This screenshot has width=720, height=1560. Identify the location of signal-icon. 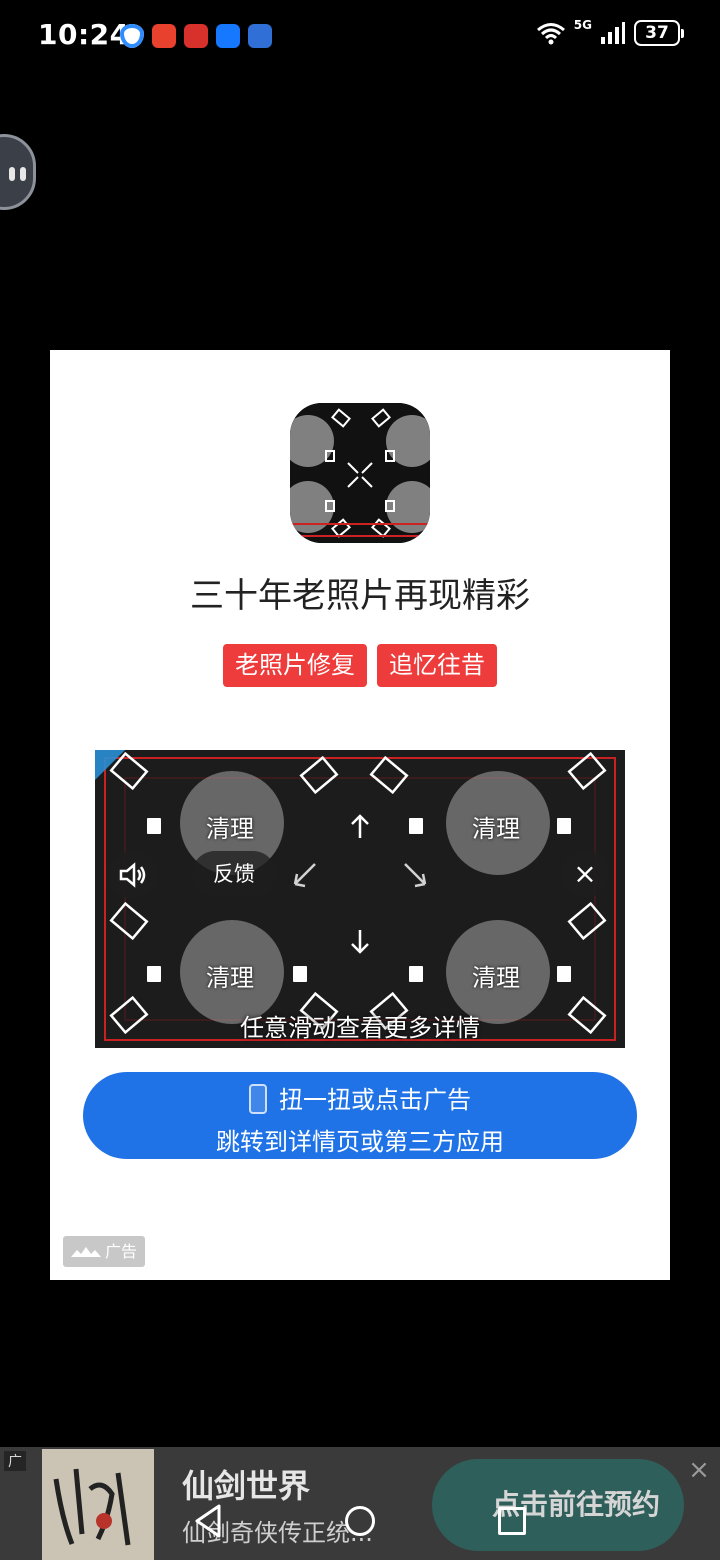
(613, 33).